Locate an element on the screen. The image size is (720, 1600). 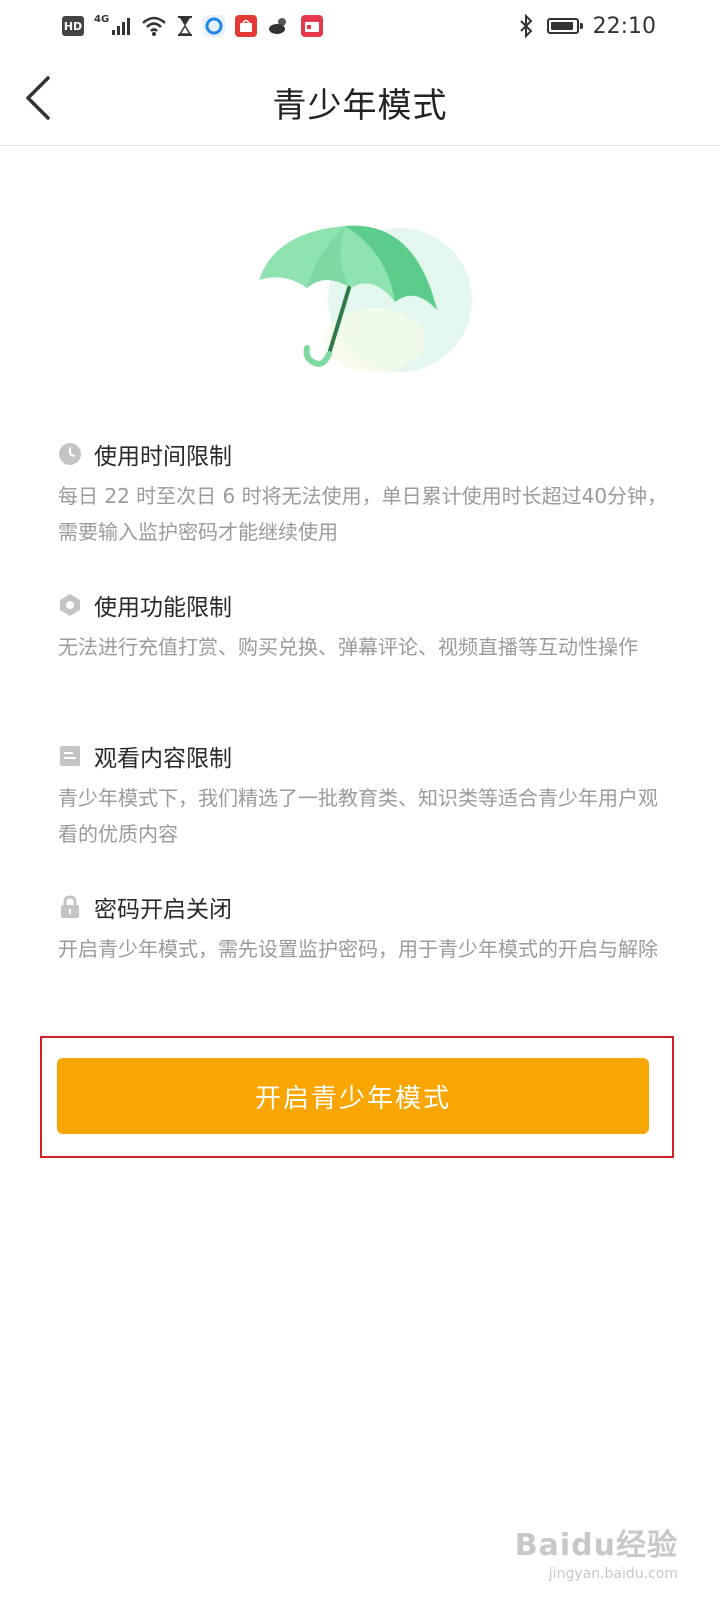
feature-title: 使用功能限制 is located at coordinates (163, 608).